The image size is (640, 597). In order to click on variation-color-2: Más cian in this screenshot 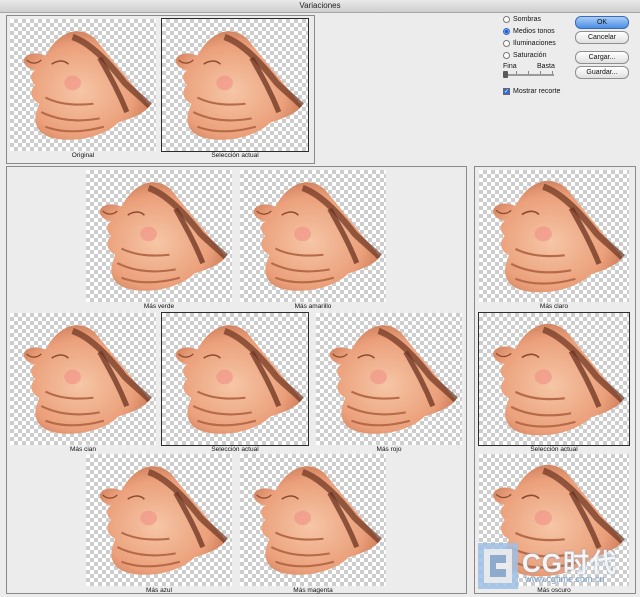, I will do `click(83, 384)`.